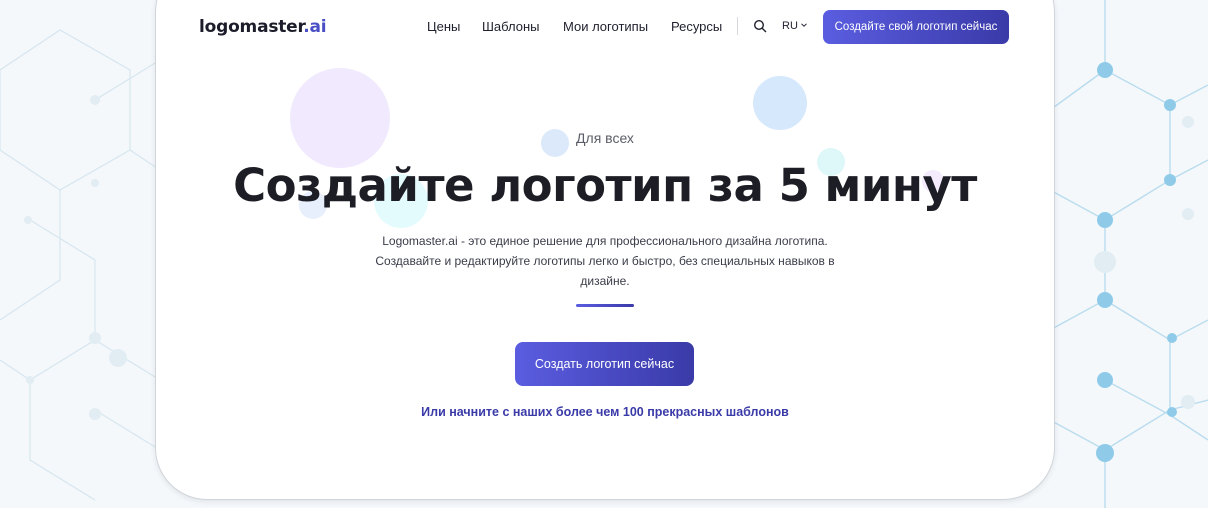 The image size is (1208, 508). I want to click on chevron-down-icon, so click(804, 25).